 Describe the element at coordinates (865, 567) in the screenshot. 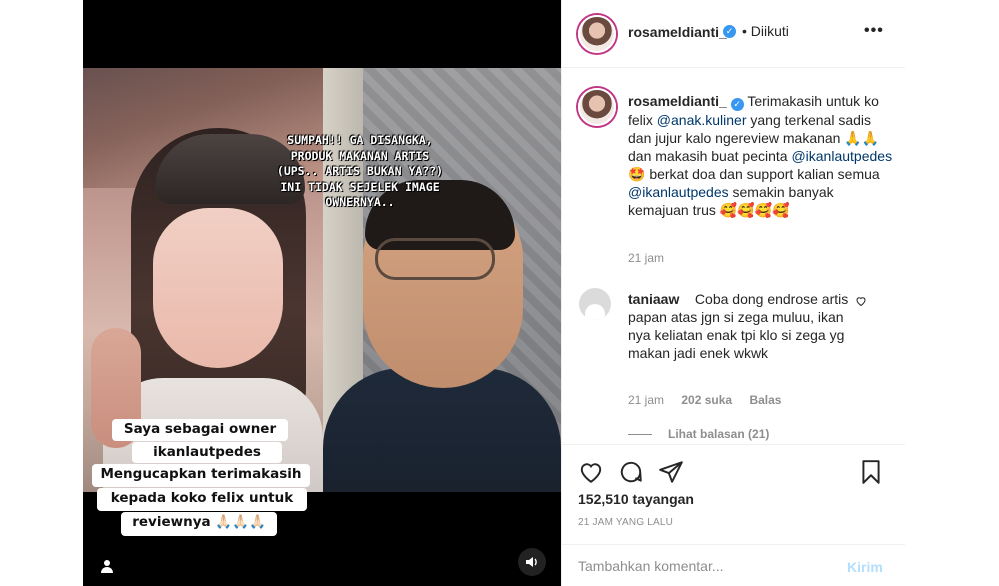

I see `post-button: Kirim` at that location.